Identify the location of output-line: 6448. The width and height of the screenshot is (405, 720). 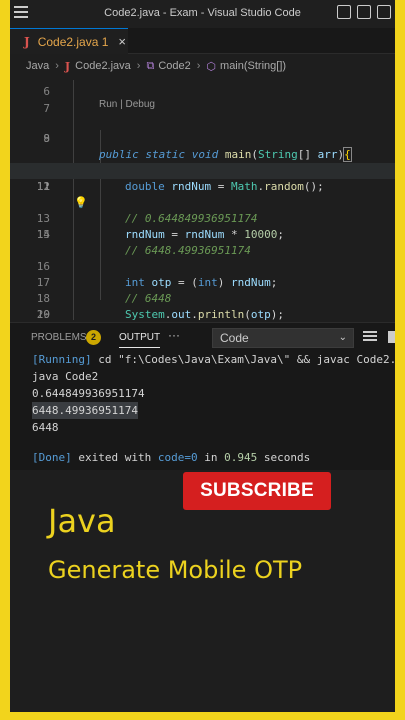
(45, 427).